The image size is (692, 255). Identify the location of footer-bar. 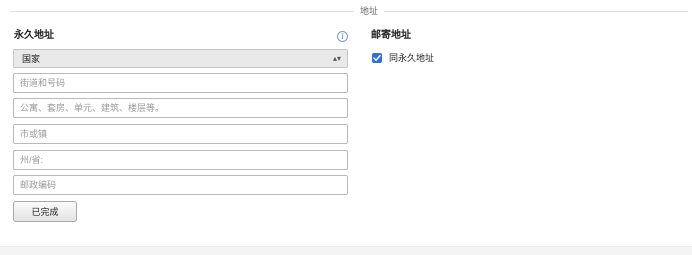
(346, 250).